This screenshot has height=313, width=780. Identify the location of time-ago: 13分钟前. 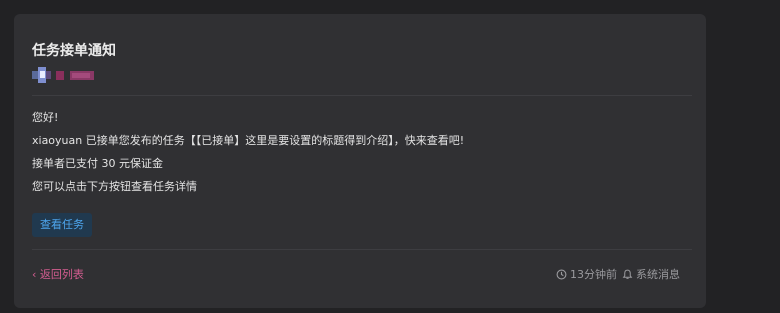
(586, 274).